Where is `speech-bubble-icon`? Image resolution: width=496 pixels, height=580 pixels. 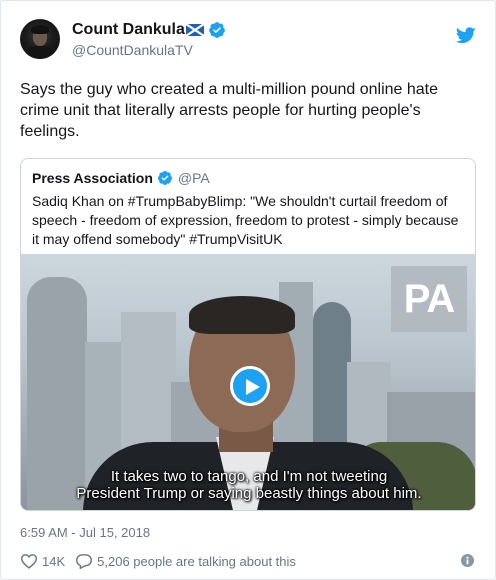 speech-bubble-icon is located at coordinates (84, 561).